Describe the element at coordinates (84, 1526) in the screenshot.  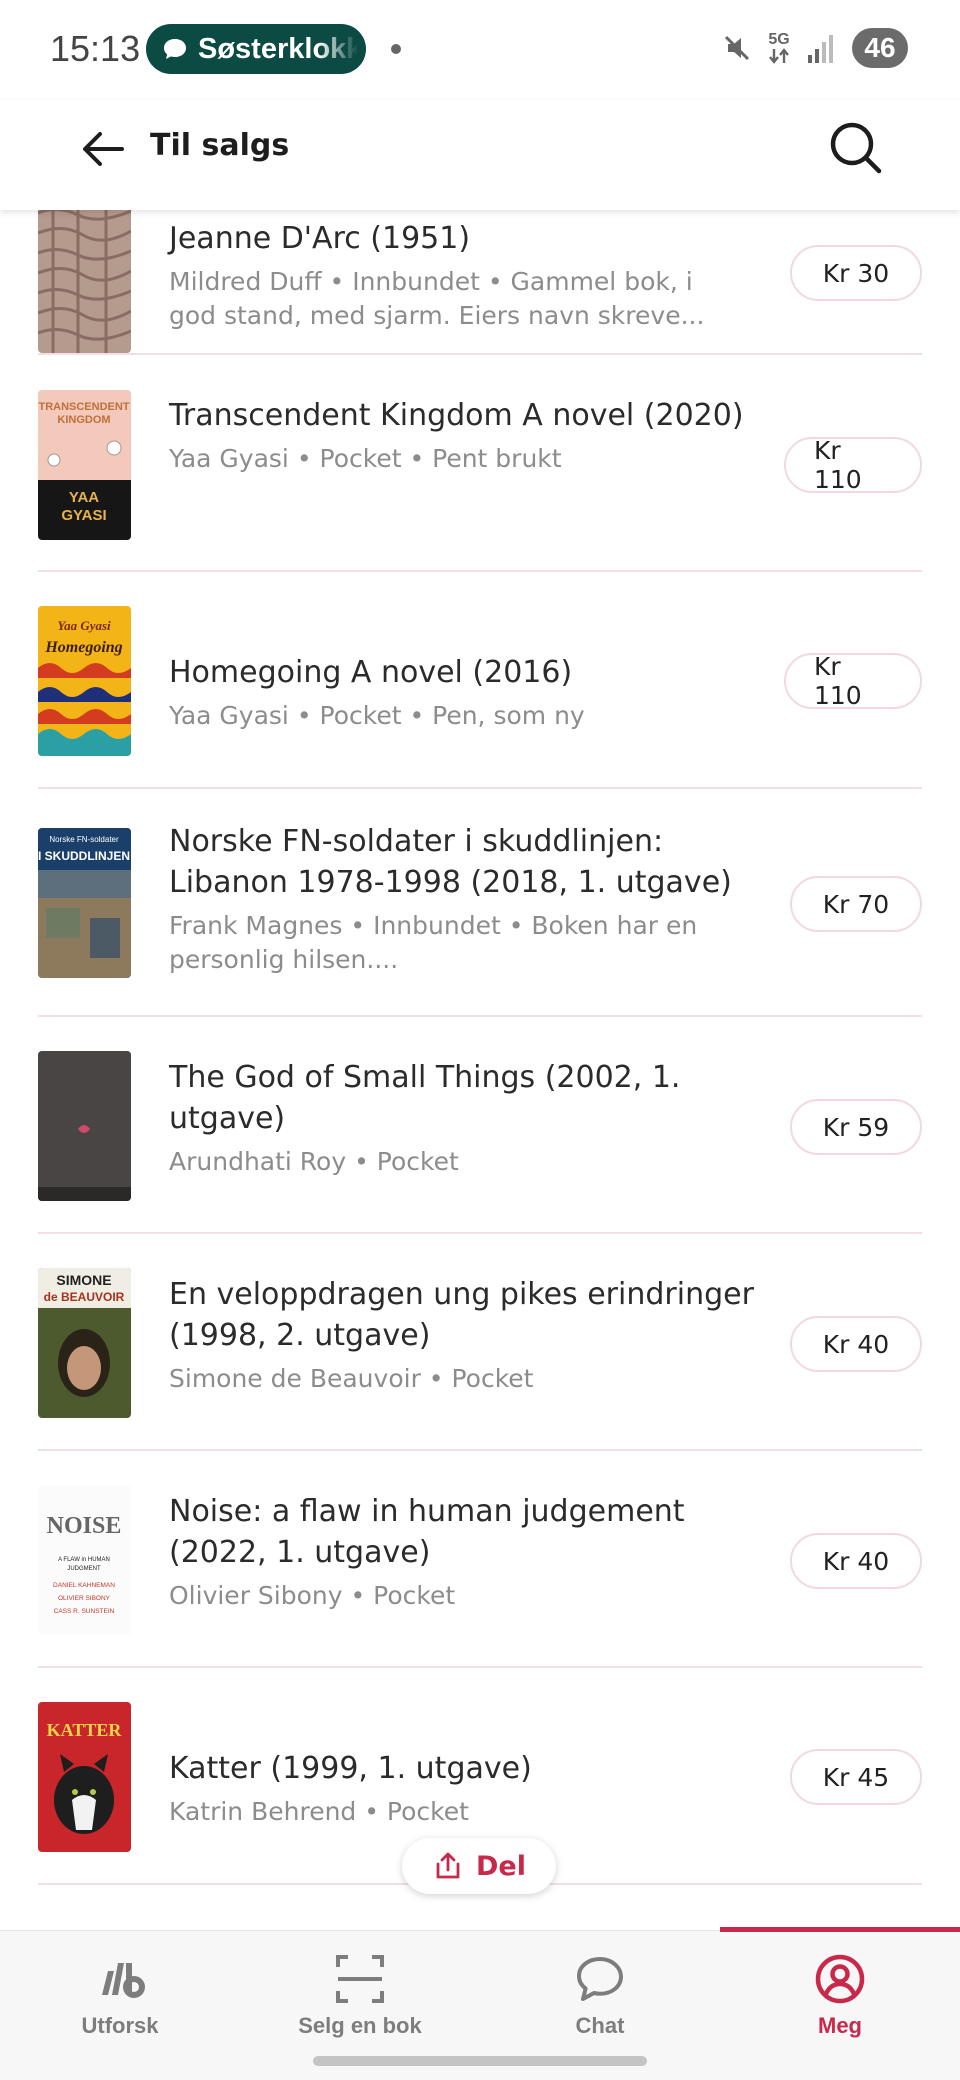
I see `cover-text: NOISE` at that location.